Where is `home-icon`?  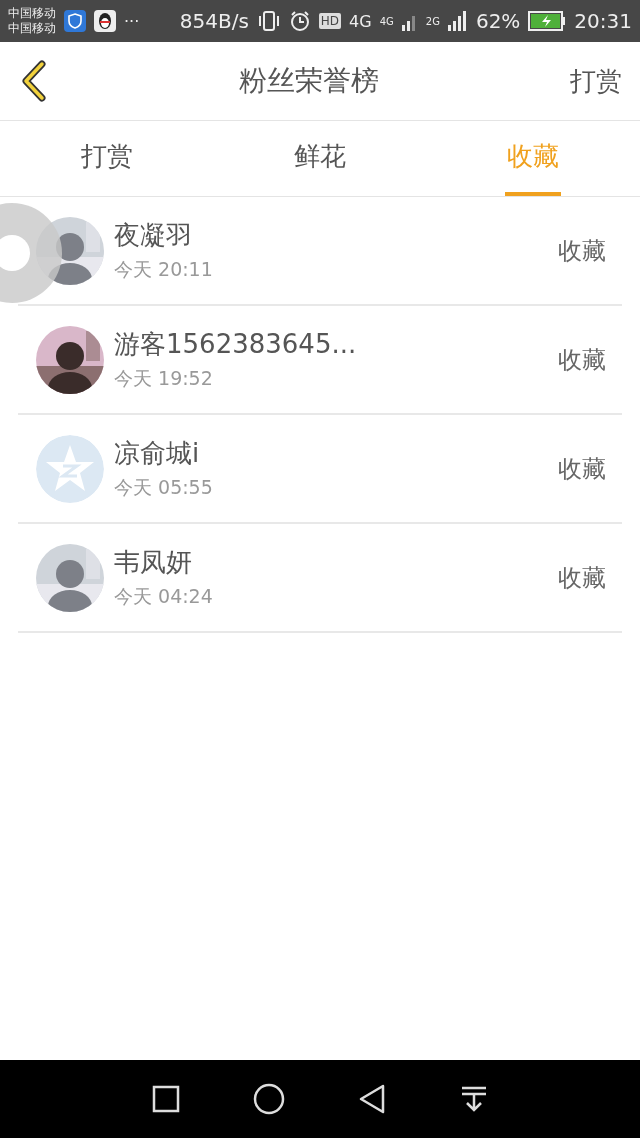 home-icon is located at coordinates (269, 1099).